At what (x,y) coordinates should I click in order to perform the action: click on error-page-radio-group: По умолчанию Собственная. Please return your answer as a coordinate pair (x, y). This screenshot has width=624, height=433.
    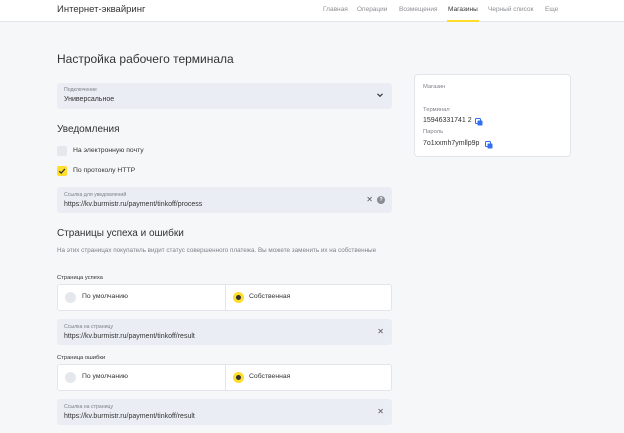
    Looking at the image, I should click on (224, 377).